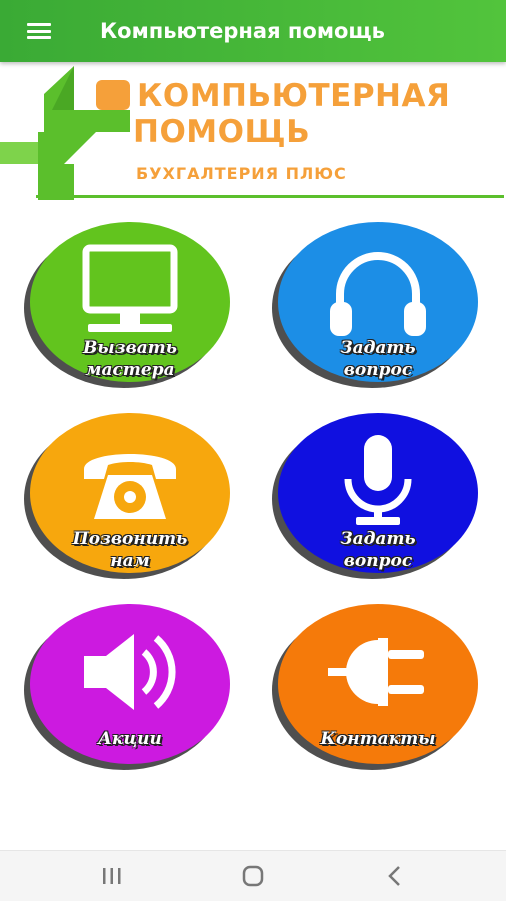 This screenshot has width=506, height=901. Describe the element at coordinates (130, 486) in the screenshot. I see `telephone-icon` at that location.